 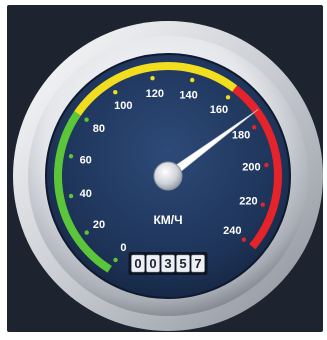 What do you see at coordinates (219, 110) in the screenshot?
I see `scale-label: 160` at bounding box center [219, 110].